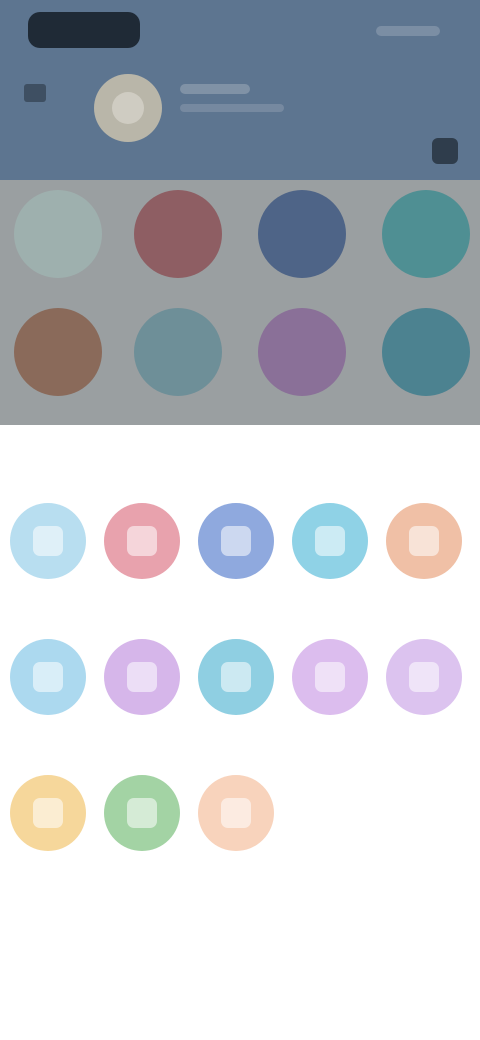  What do you see at coordinates (128, 108) in the screenshot?
I see `avatar-face-icon` at bounding box center [128, 108].